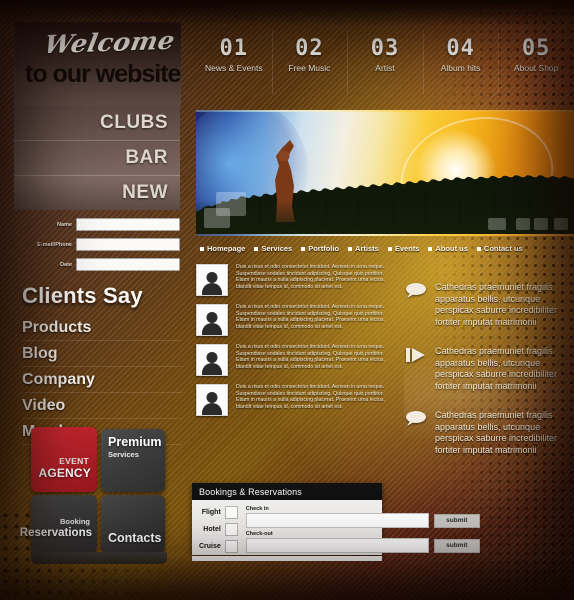 The image size is (574, 600). I want to click on checkin-input, so click(337, 520).